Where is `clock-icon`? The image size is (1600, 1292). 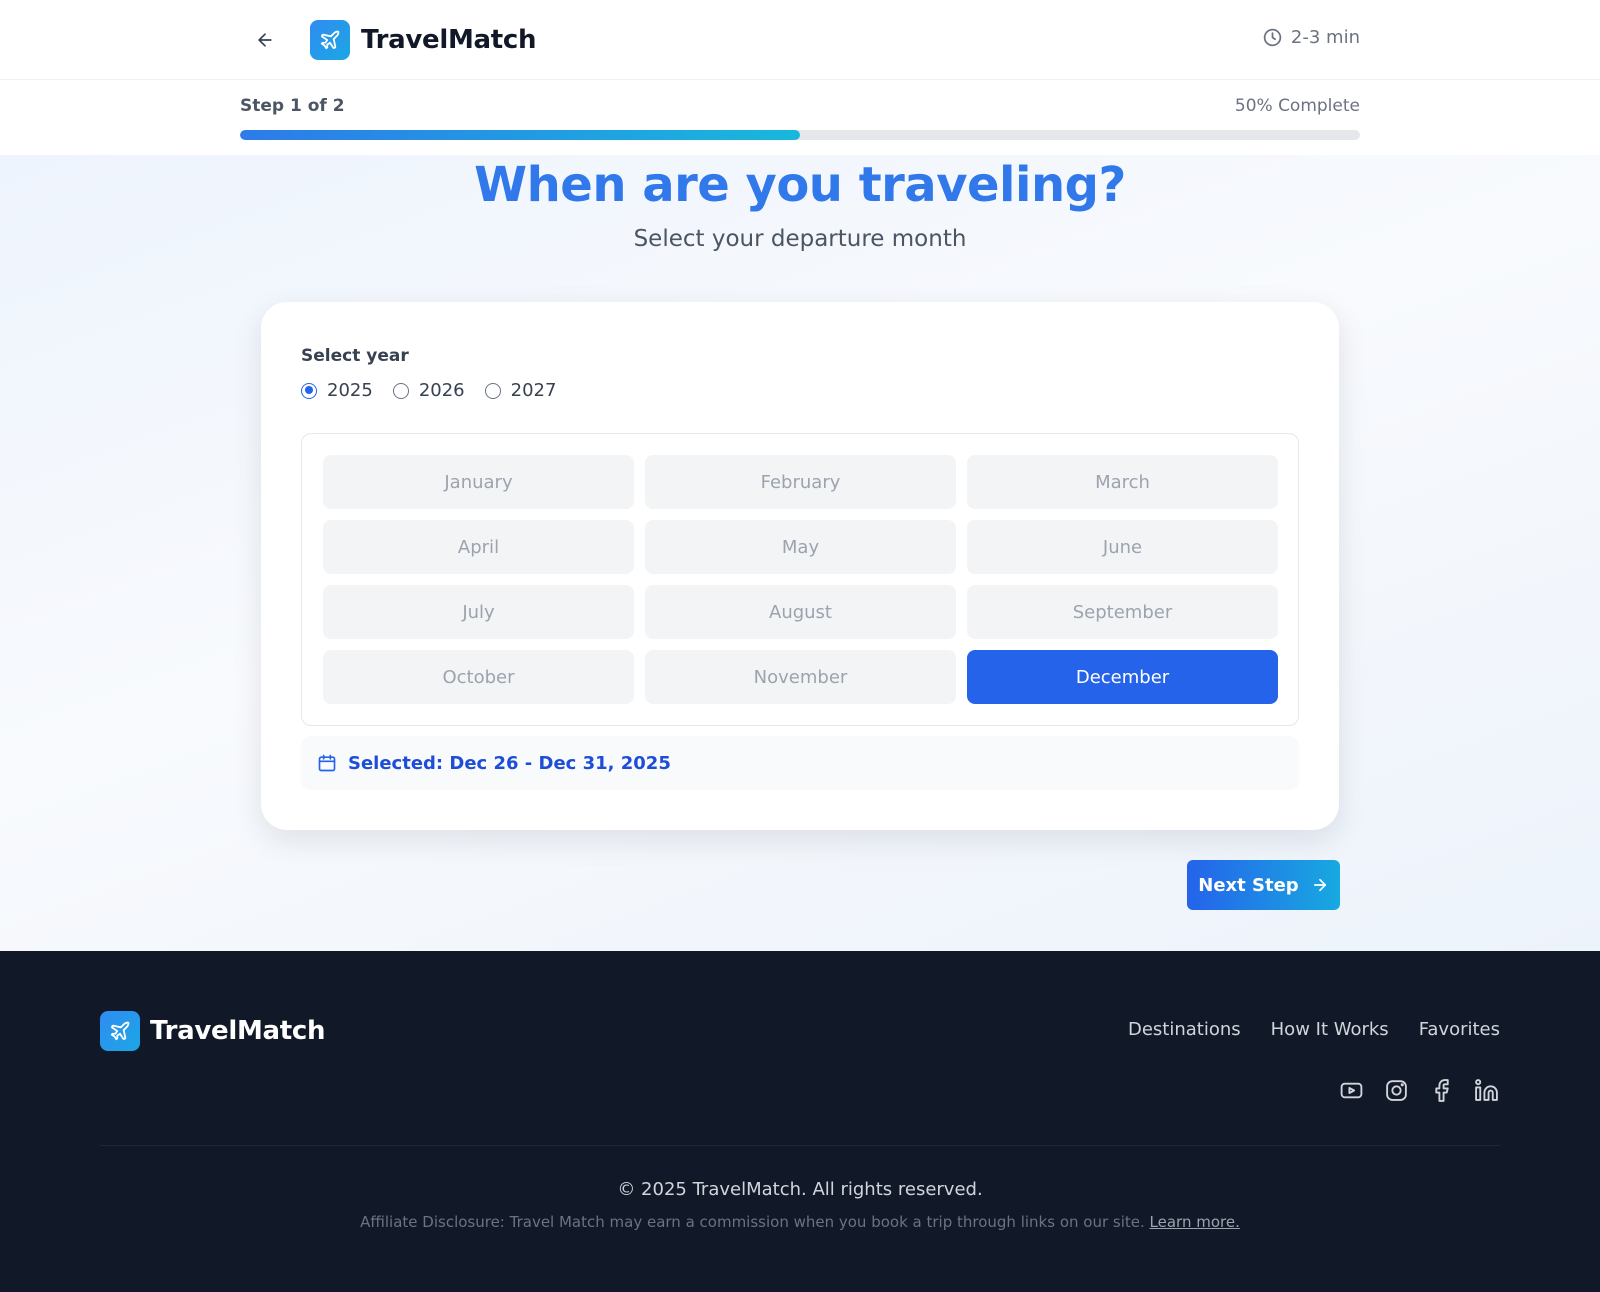 clock-icon is located at coordinates (1272, 37).